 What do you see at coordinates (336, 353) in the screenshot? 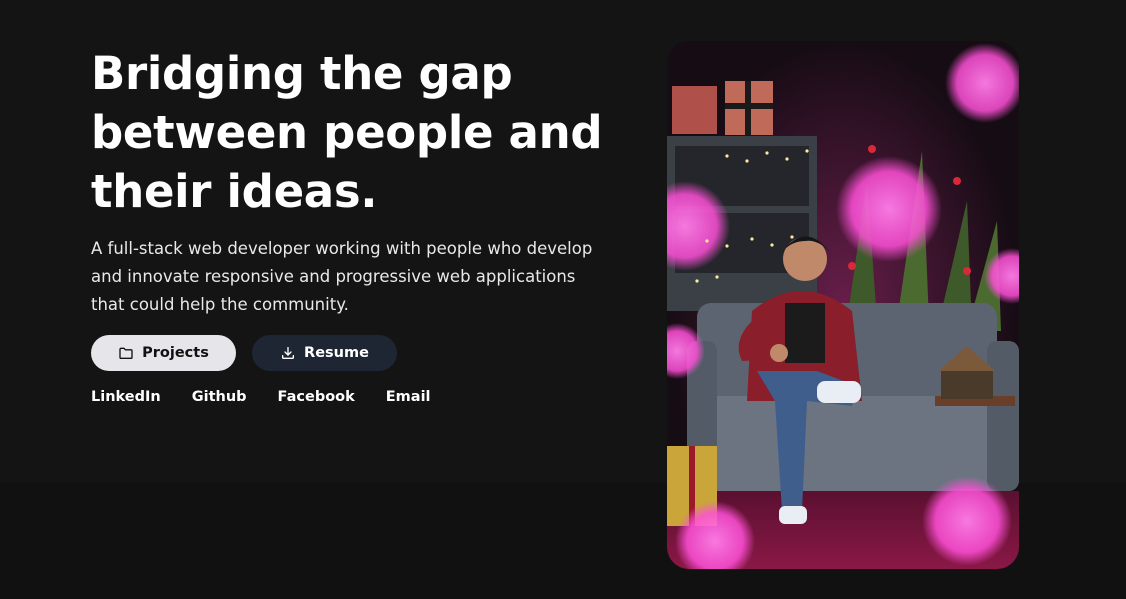
I see `resume-button-label: Resume` at bounding box center [336, 353].